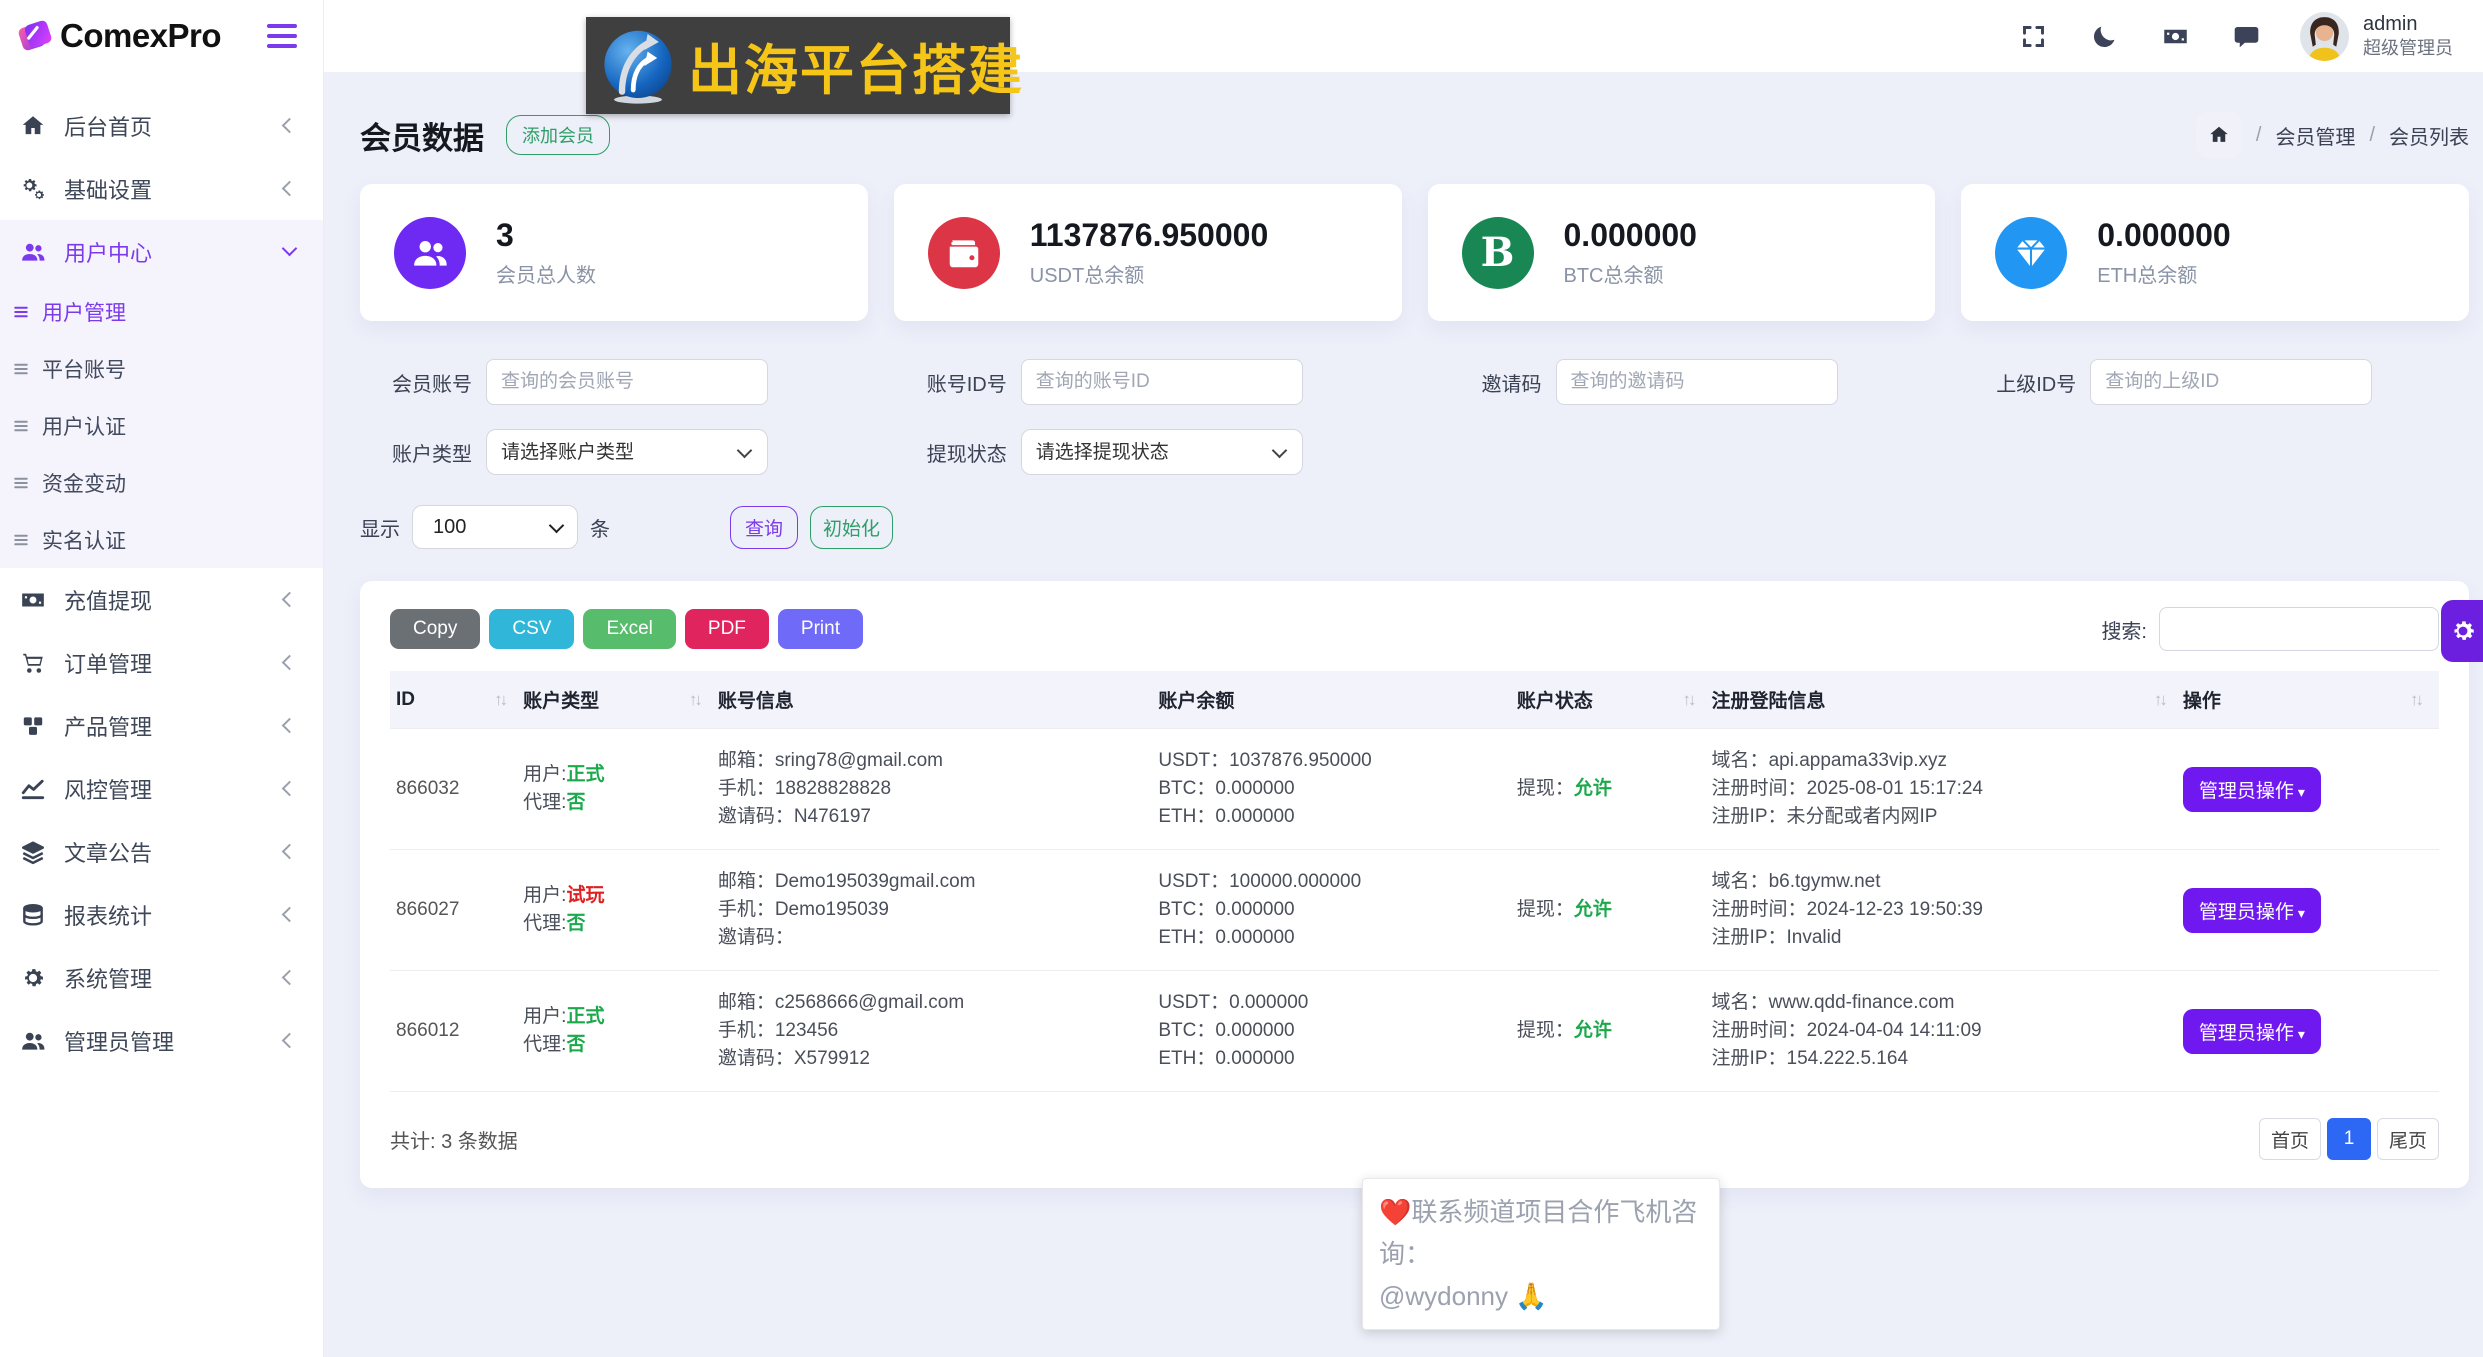 The image size is (2483, 1357). What do you see at coordinates (161, 482) in the screenshot?
I see `sidebar-item-fund-changes: 资金变动` at bounding box center [161, 482].